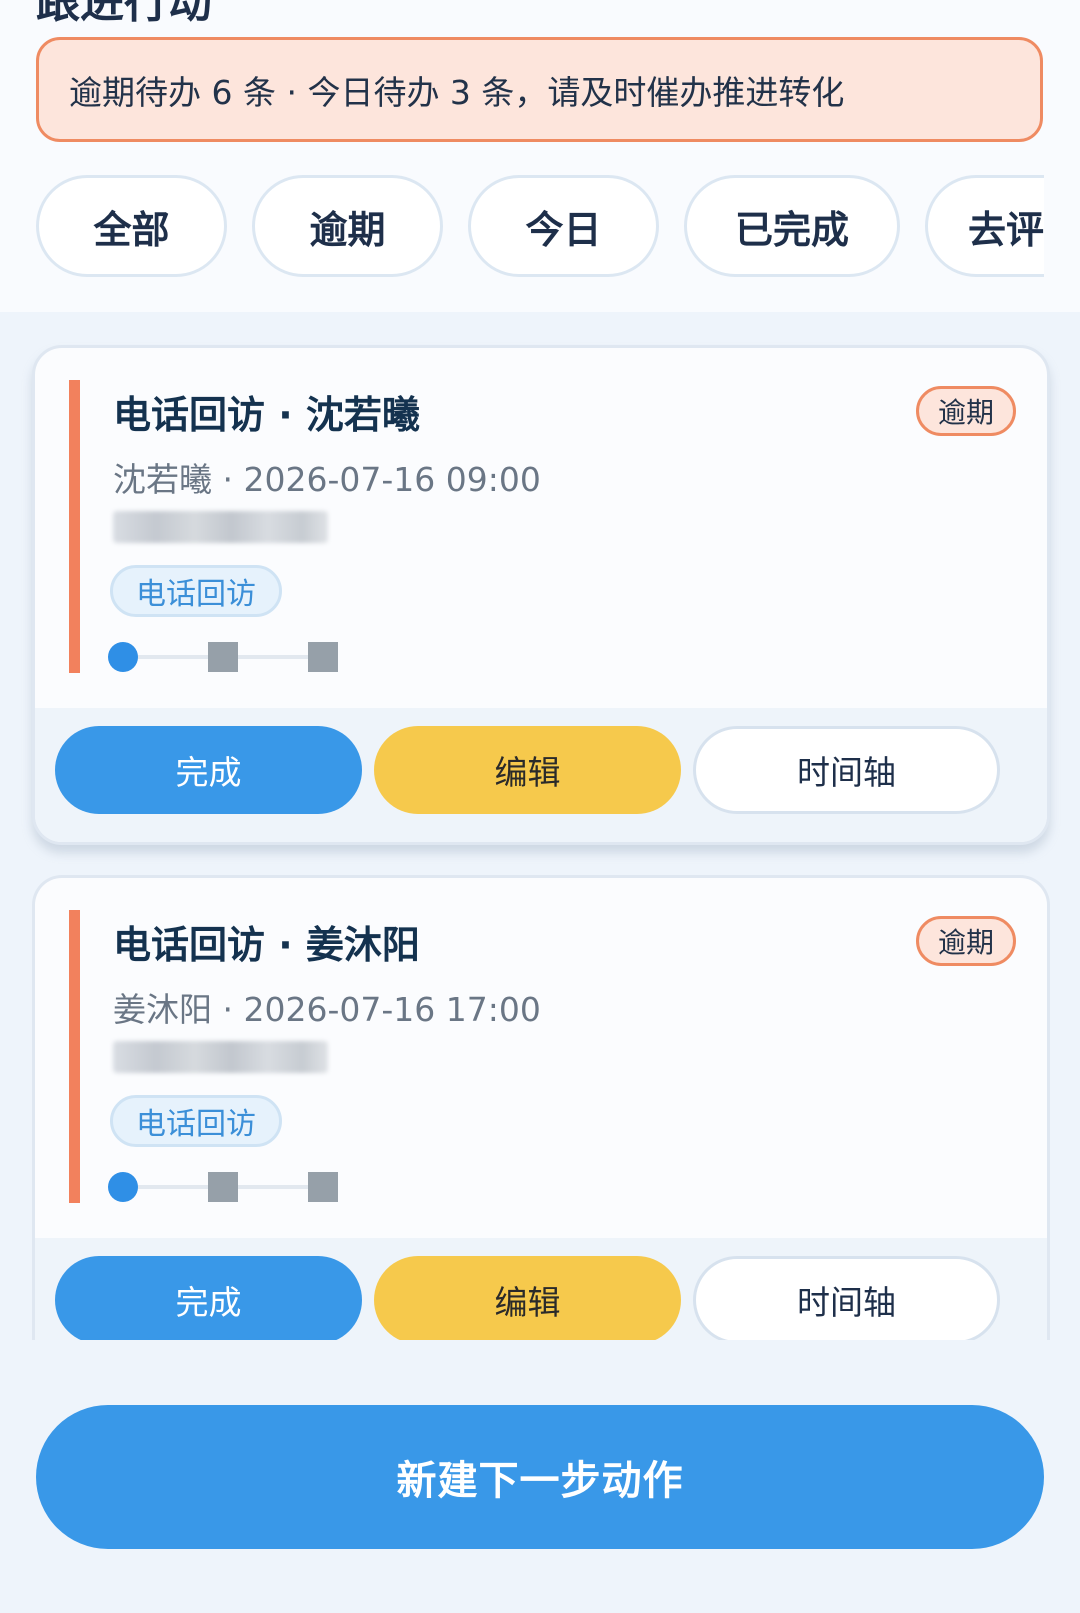 The width and height of the screenshot is (1080, 1613). I want to click on filter-chip-overdue: 逾期, so click(347, 226).